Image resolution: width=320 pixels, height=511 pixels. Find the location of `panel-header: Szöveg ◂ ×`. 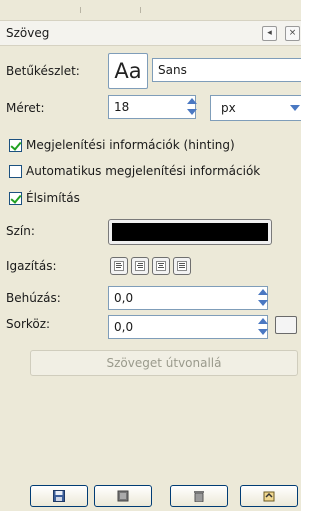

panel-header: Szöveg ◂ × is located at coordinates (150, 33).